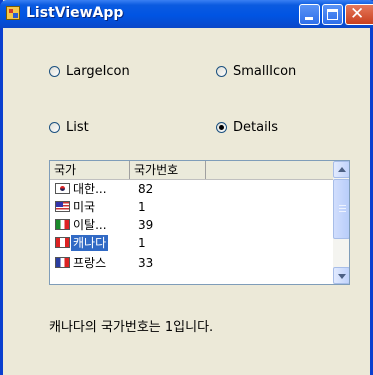  What do you see at coordinates (98, 71) in the screenshot?
I see `radio-label: LargeIcon` at bounding box center [98, 71].